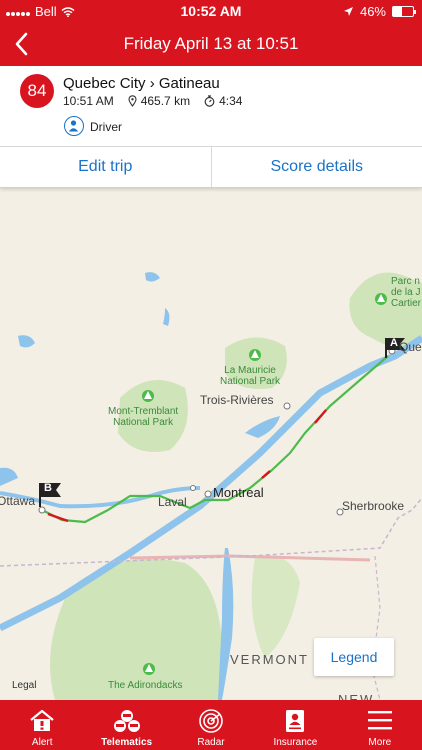 The height and width of the screenshot is (750, 422). What do you see at coordinates (211, 721) in the screenshot?
I see `radar-icon` at bounding box center [211, 721].